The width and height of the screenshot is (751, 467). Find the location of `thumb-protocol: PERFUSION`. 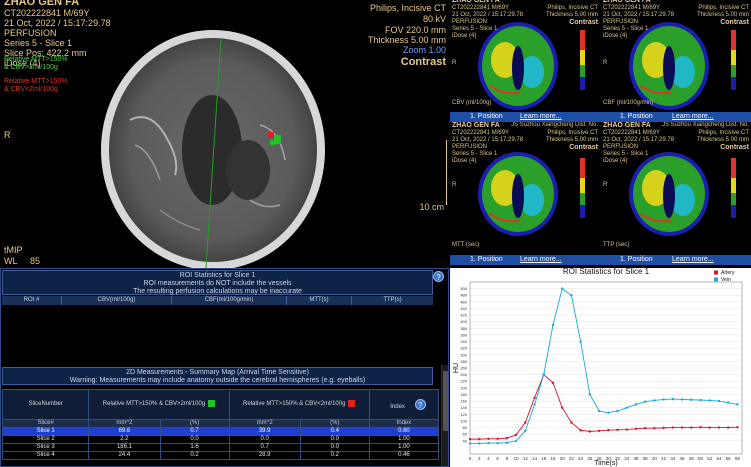

thumb-protocol: PERFUSION is located at coordinates (470, 22).